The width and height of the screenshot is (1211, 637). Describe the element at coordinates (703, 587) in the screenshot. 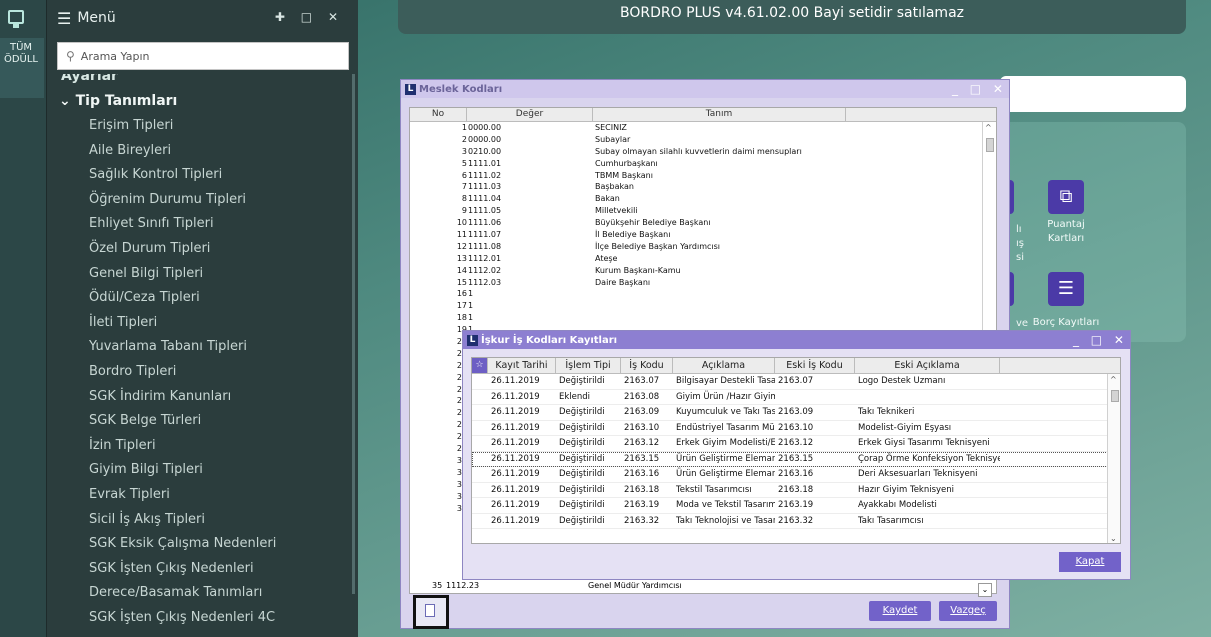

I see `meslek-last-row: 35 1112.23 Genel Müdür Yardımcısı` at that location.